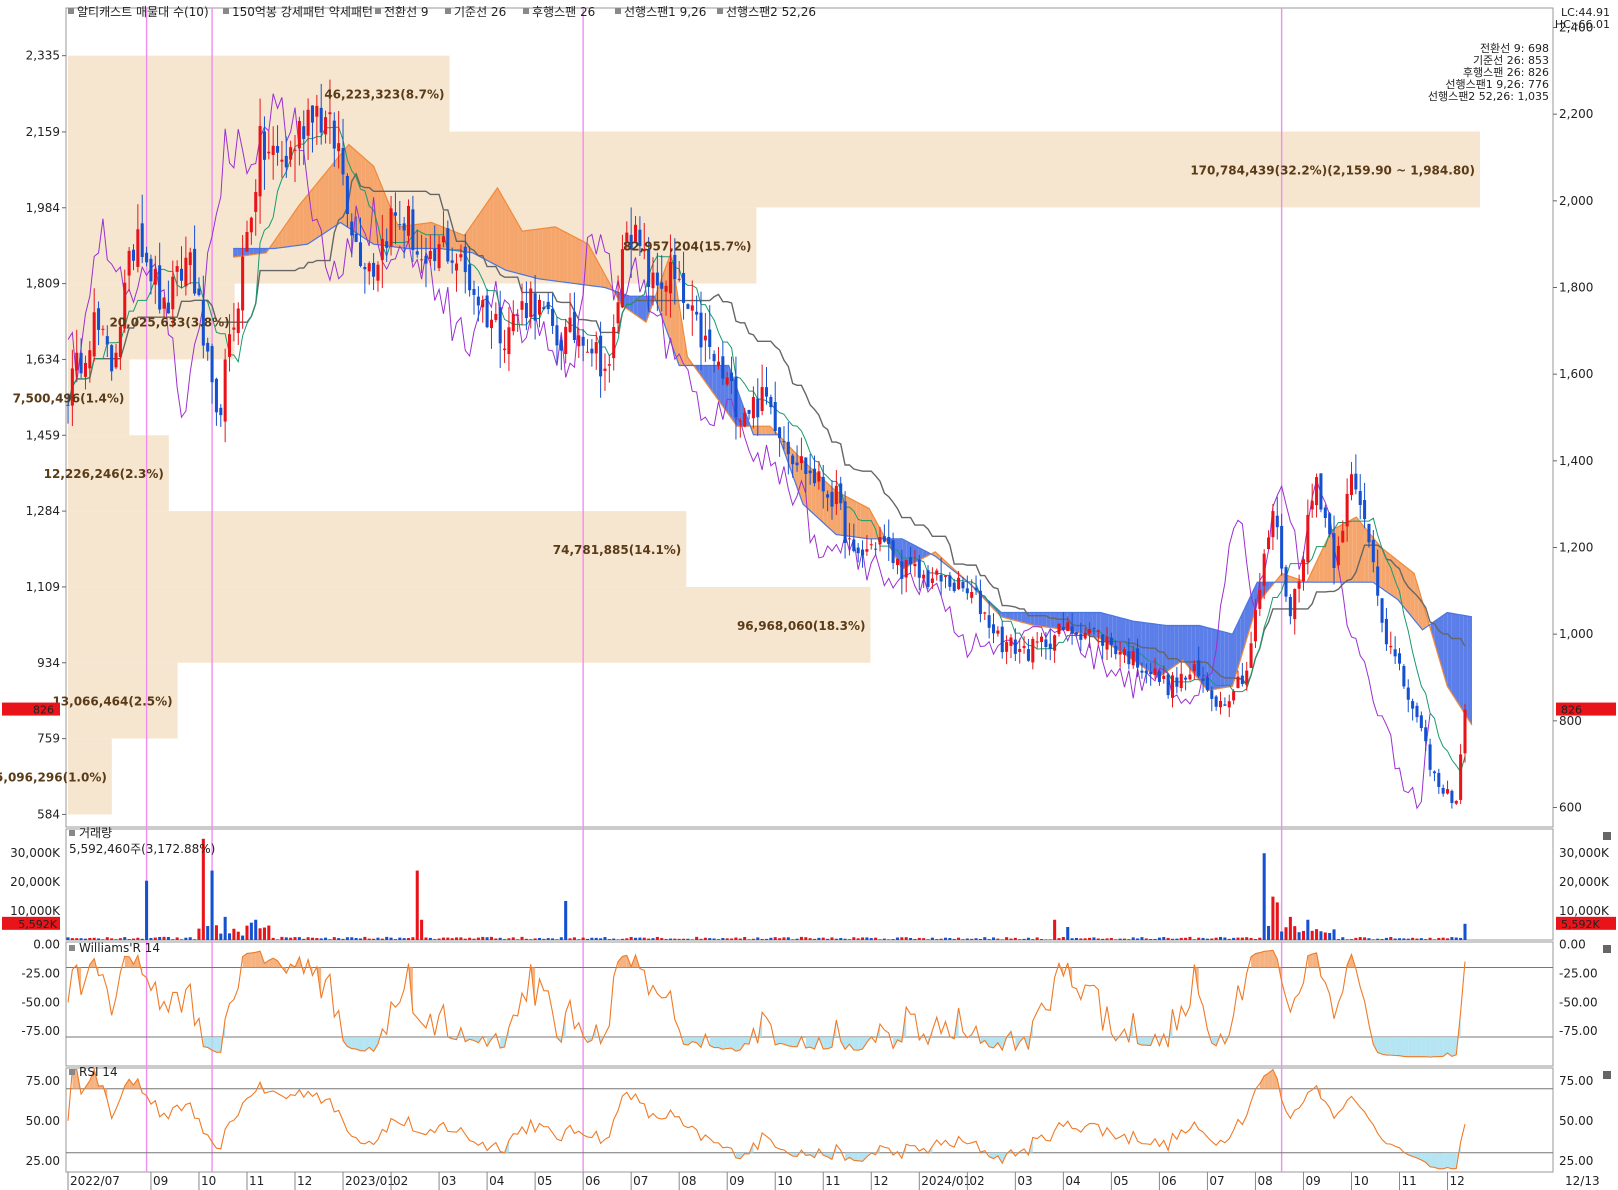 Image resolution: width=1618 pixels, height=1190 pixels. Describe the element at coordinates (1578, 1031) in the screenshot. I see `williams-r-right-tick: -75.00` at that location.